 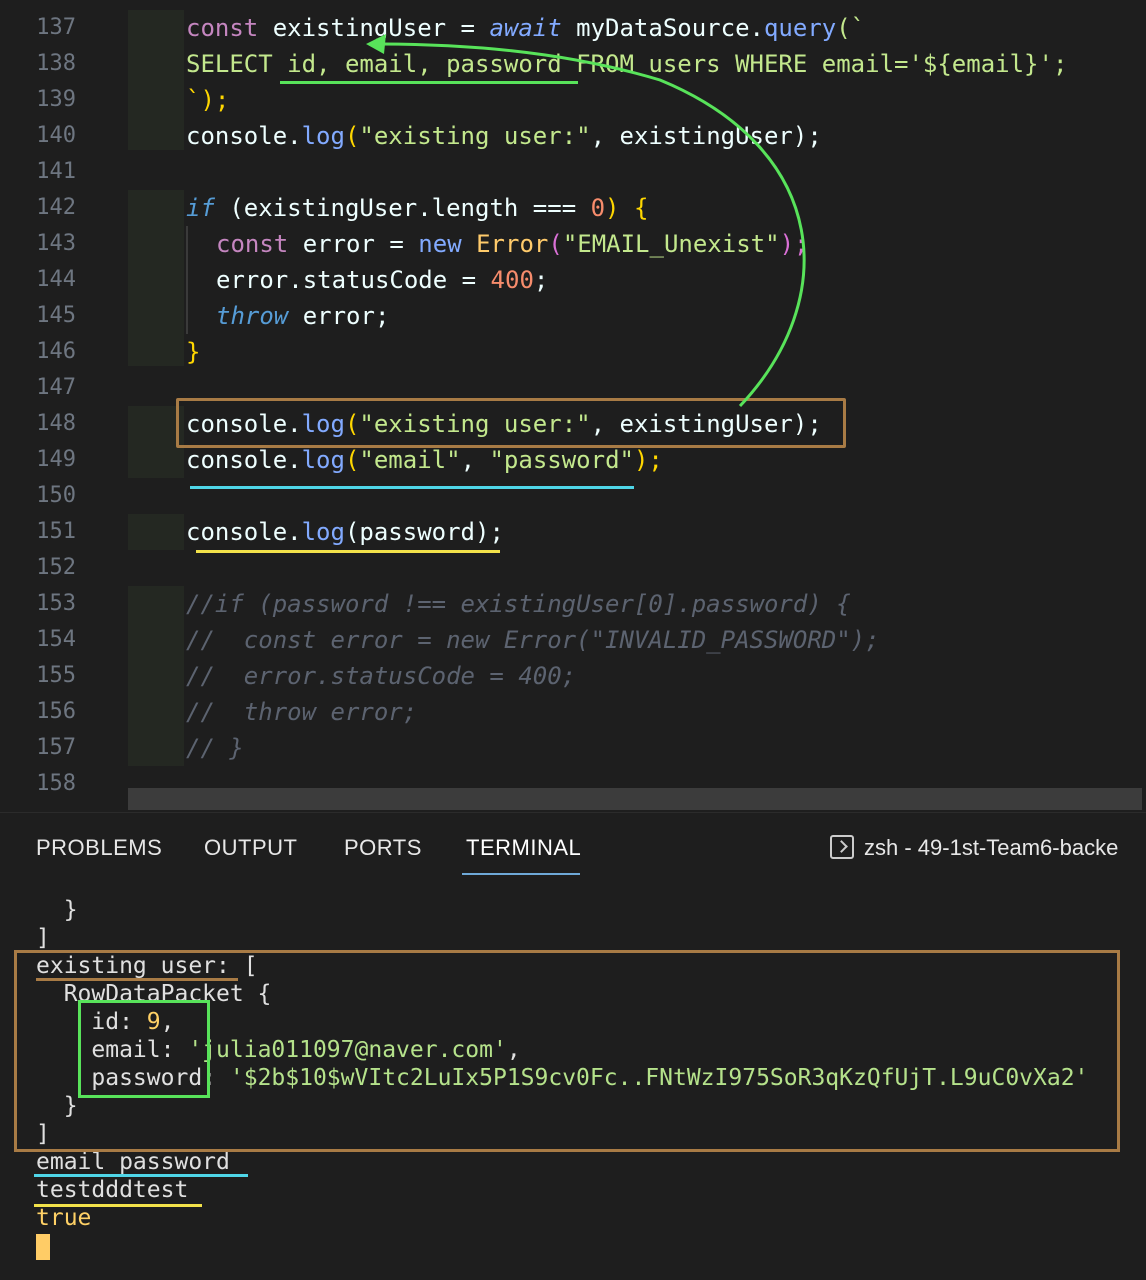 What do you see at coordinates (56, 423) in the screenshot?
I see `line-number: 148` at bounding box center [56, 423].